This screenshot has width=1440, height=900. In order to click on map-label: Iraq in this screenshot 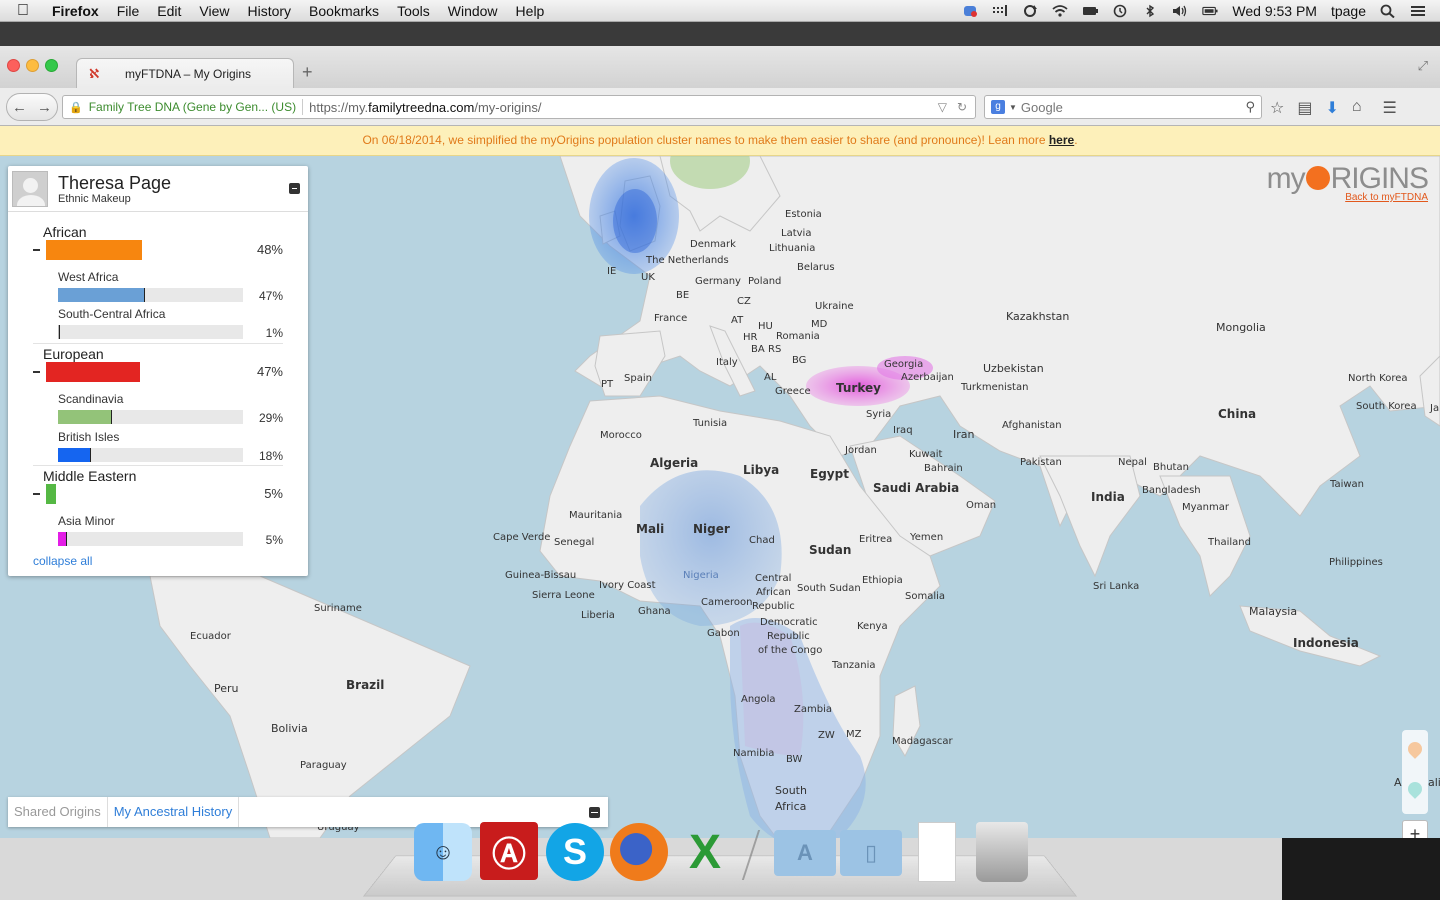, I will do `click(903, 430)`.